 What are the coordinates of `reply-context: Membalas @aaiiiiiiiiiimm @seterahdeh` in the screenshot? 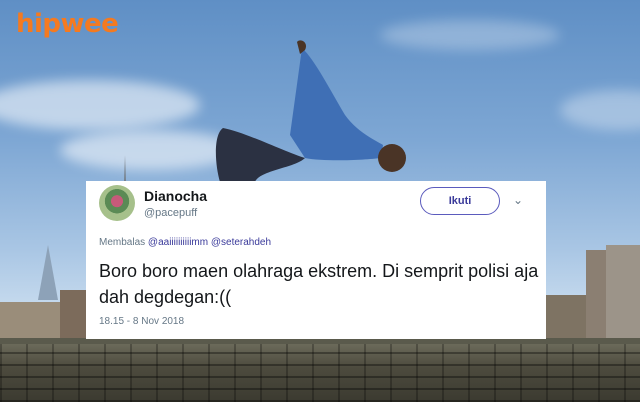 It's located at (185, 242).